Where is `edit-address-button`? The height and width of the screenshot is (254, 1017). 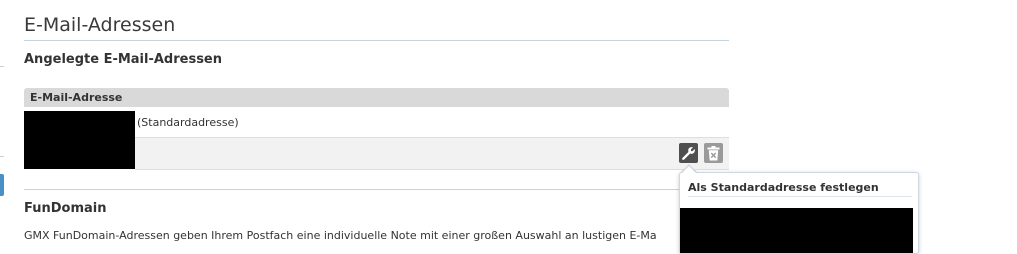 edit-address-button is located at coordinates (688, 153).